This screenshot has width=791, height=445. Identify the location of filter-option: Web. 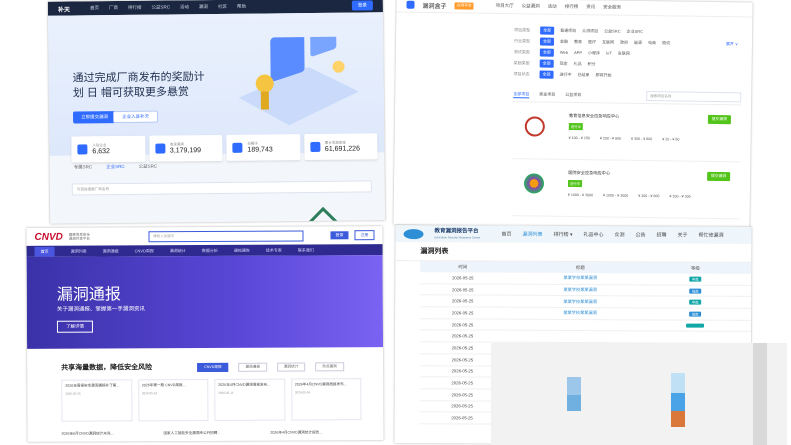
(564, 52).